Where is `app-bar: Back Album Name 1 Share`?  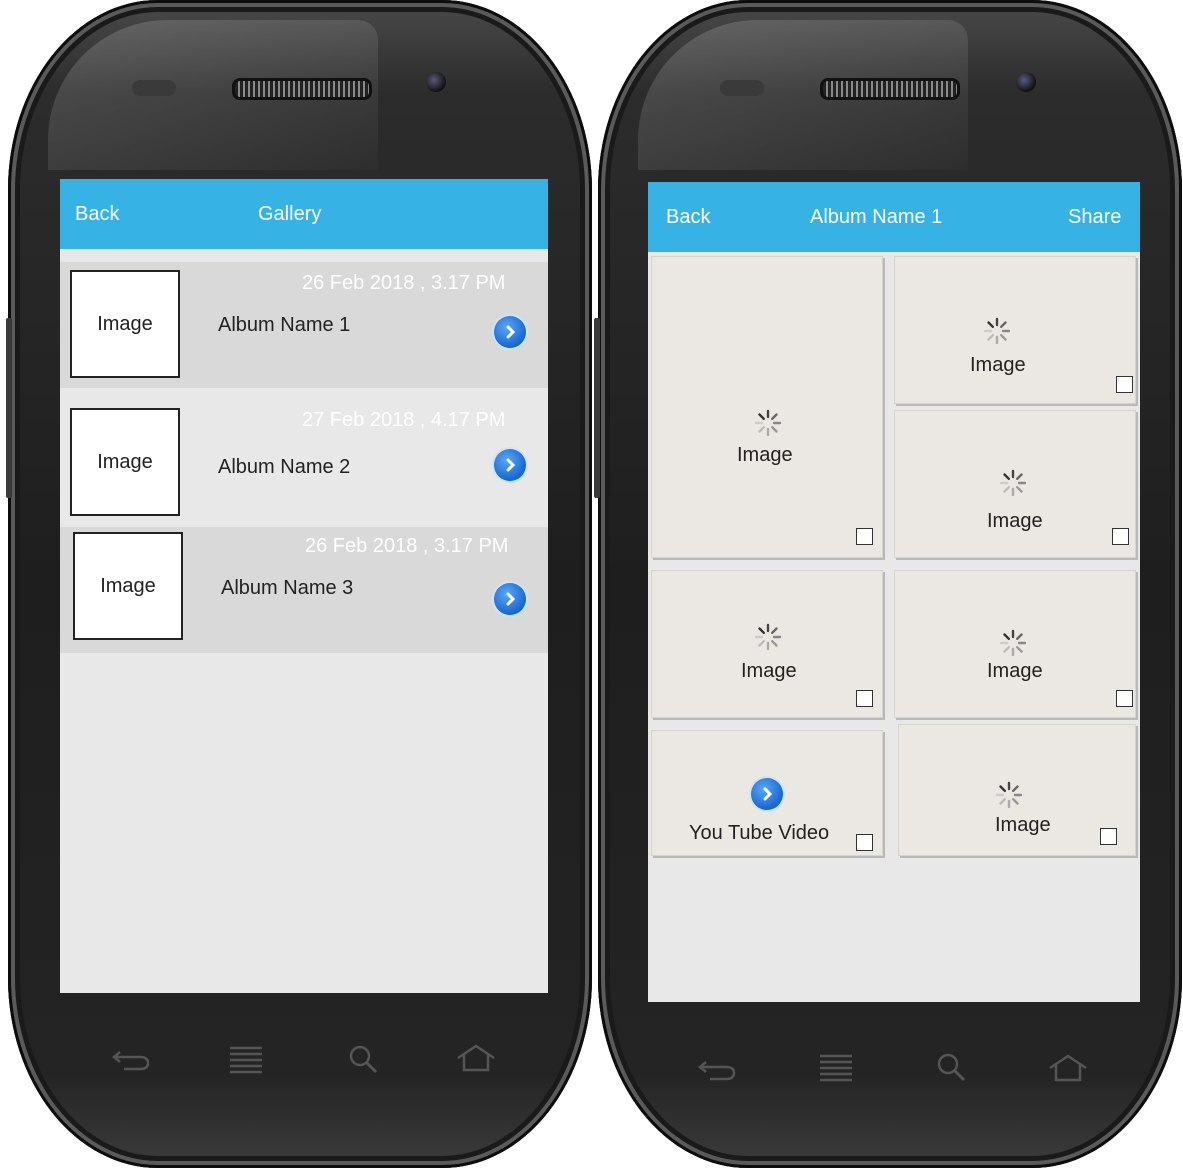 app-bar: Back Album Name 1 Share is located at coordinates (894, 217).